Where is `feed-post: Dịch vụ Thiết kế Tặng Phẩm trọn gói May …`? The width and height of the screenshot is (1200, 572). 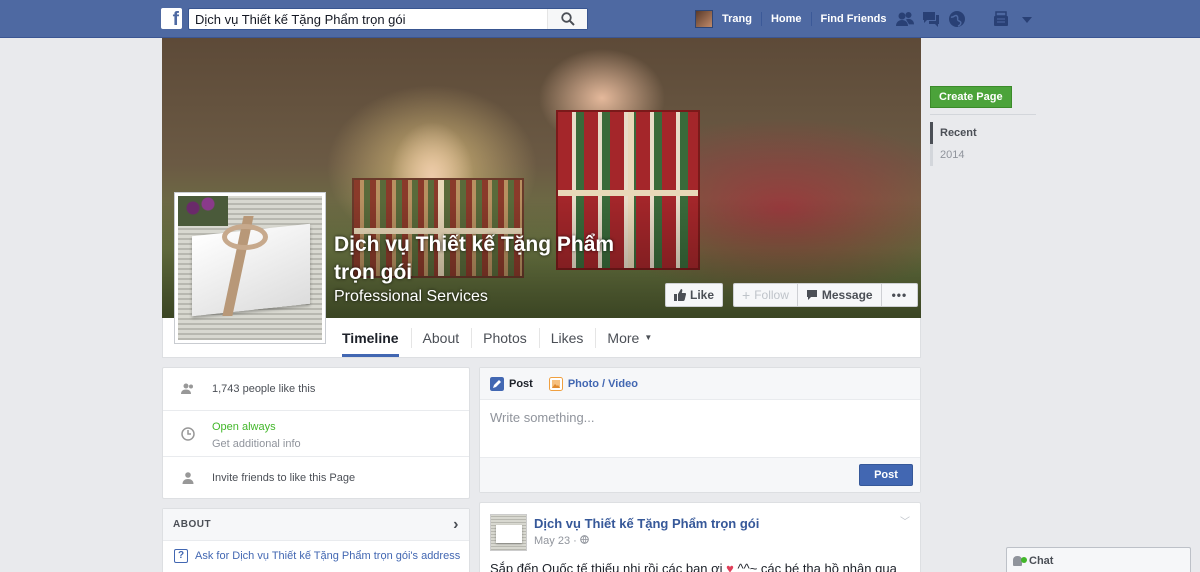
feed-post: Dịch vụ Thiết kế Tặng Phẩm trọn gói May … is located at coordinates (700, 537).